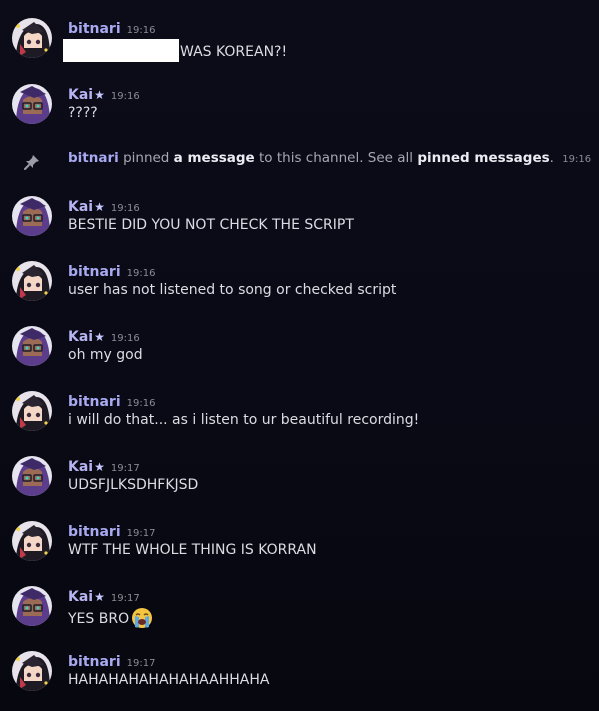  What do you see at coordinates (336, 158) in the screenshot?
I see `system-text-middle: to this channel. See all` at bounding box center [336, 158].